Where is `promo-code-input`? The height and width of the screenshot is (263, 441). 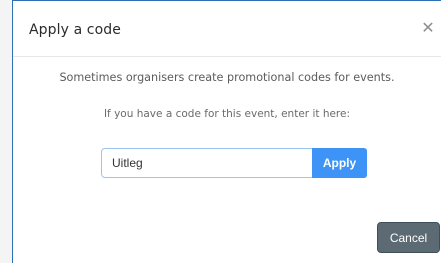 promo-code-input is located at coordinates (207, 163).